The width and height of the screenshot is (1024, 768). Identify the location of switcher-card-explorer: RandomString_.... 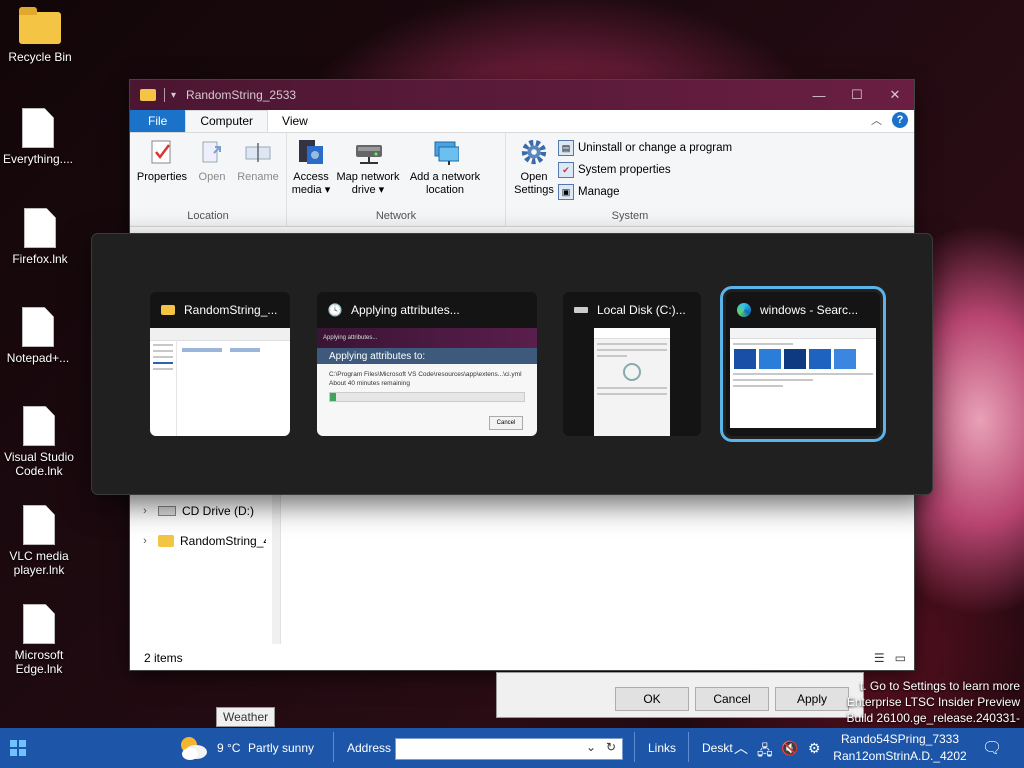
(220, 364).